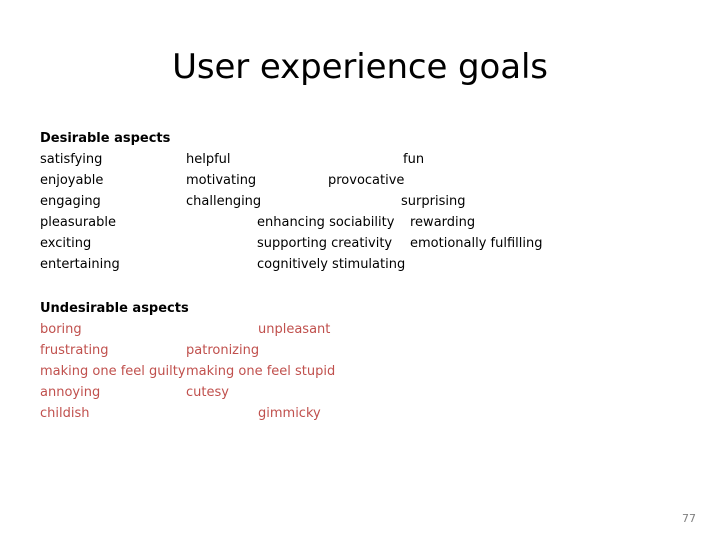  I want to click on desirable-row: satisfying helpful fun, so click(370, 159).